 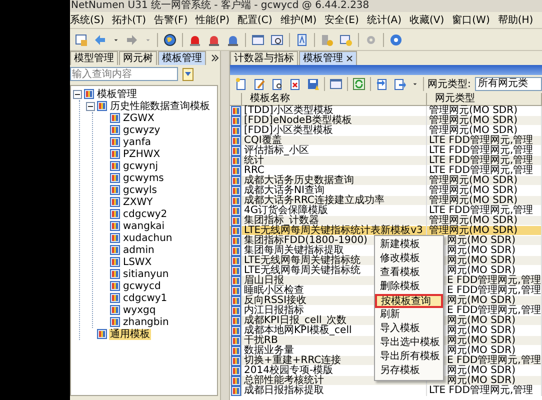 What do you see at coordinates (334, 181) in the screenshot?
I see `table-cell: 成都大话务历史数据查询` at bounding box center [334, 181].